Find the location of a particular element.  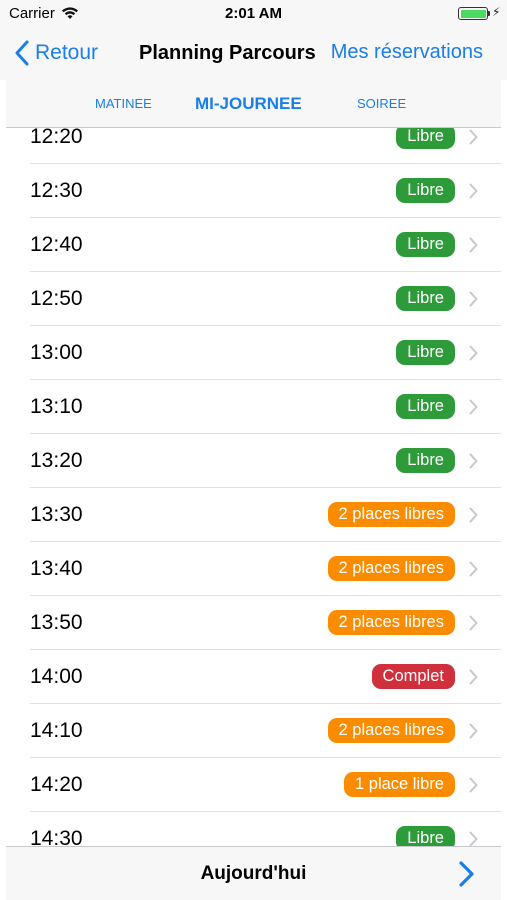

slot-time: 14:00 is located at coordinates (56, 676).